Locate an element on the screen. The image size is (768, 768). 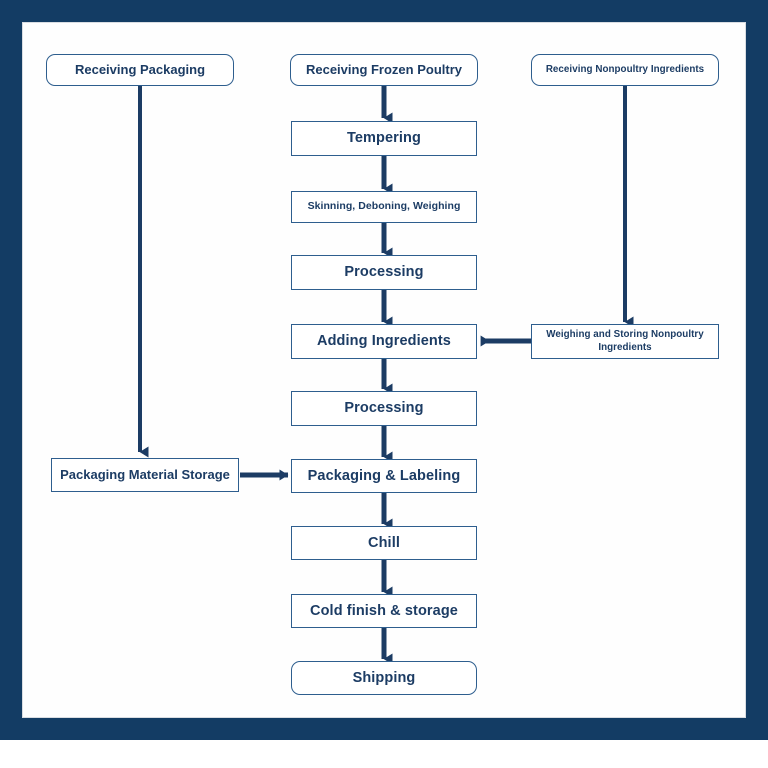
node-label: Shipping is located at coordinates (384, 677).